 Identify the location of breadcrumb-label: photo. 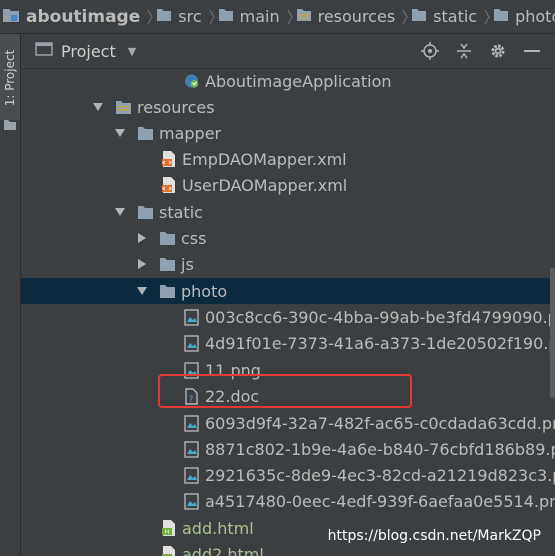
(535, 16).